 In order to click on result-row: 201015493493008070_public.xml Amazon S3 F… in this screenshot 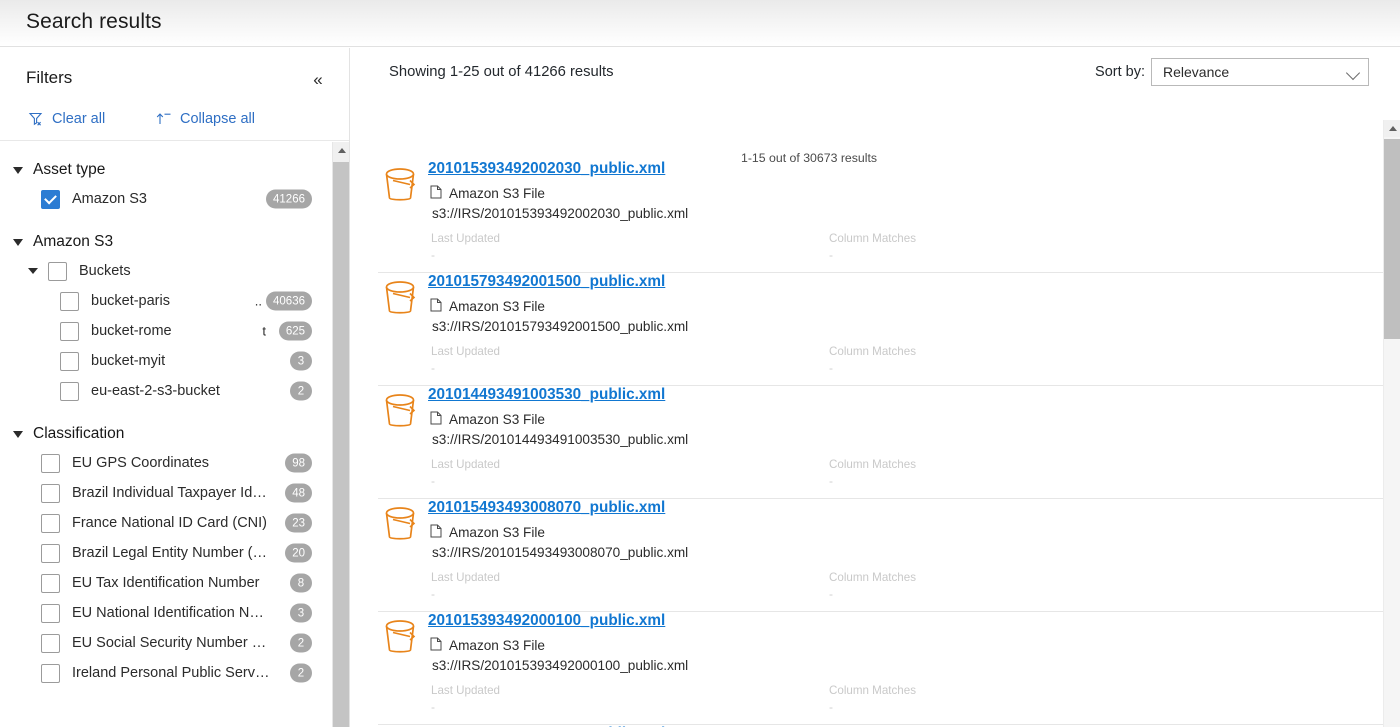, I will do `click(885, 555)`.